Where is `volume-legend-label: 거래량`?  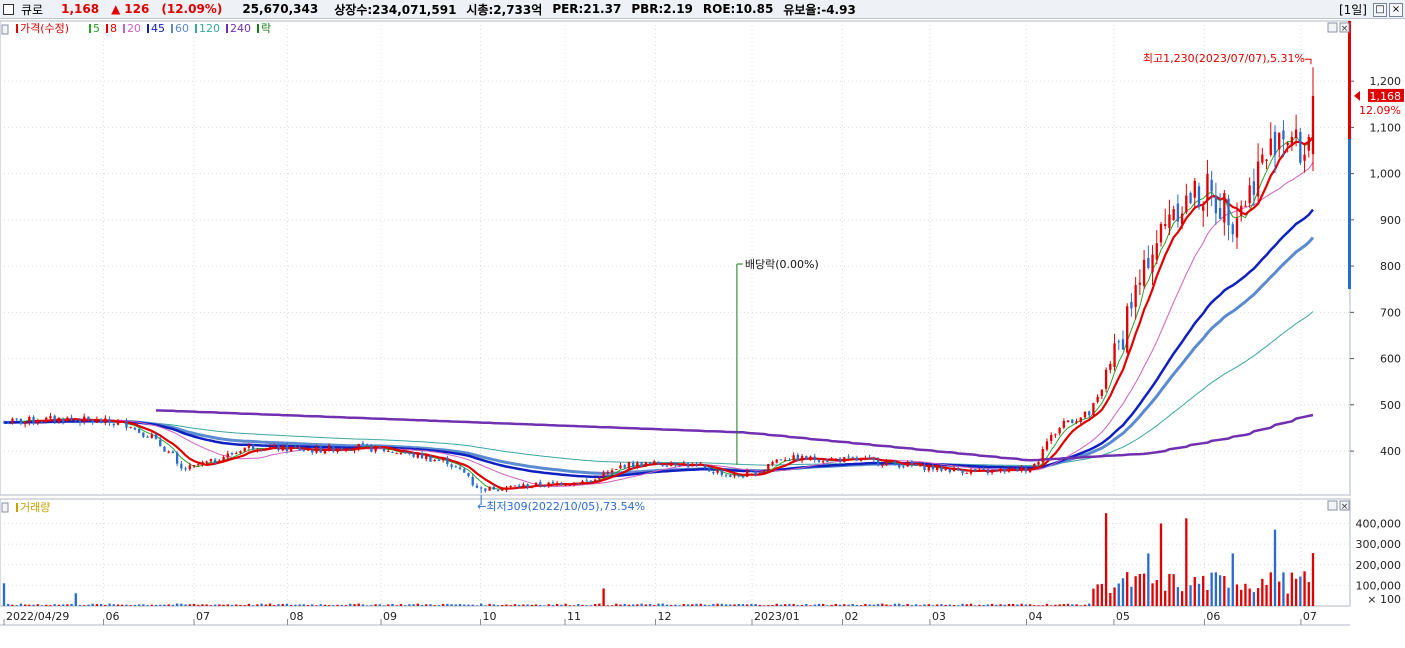
volume-legend-label: 거래량 is located at coordinates (35, 507).